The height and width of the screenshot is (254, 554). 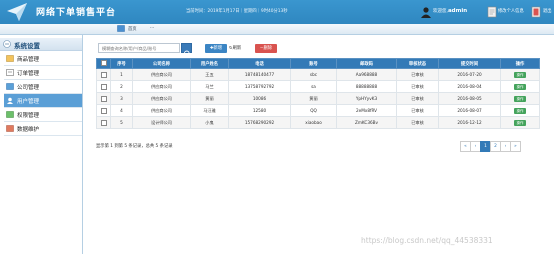 I want to click on table-cell: 5, so click(x=121, y=122).